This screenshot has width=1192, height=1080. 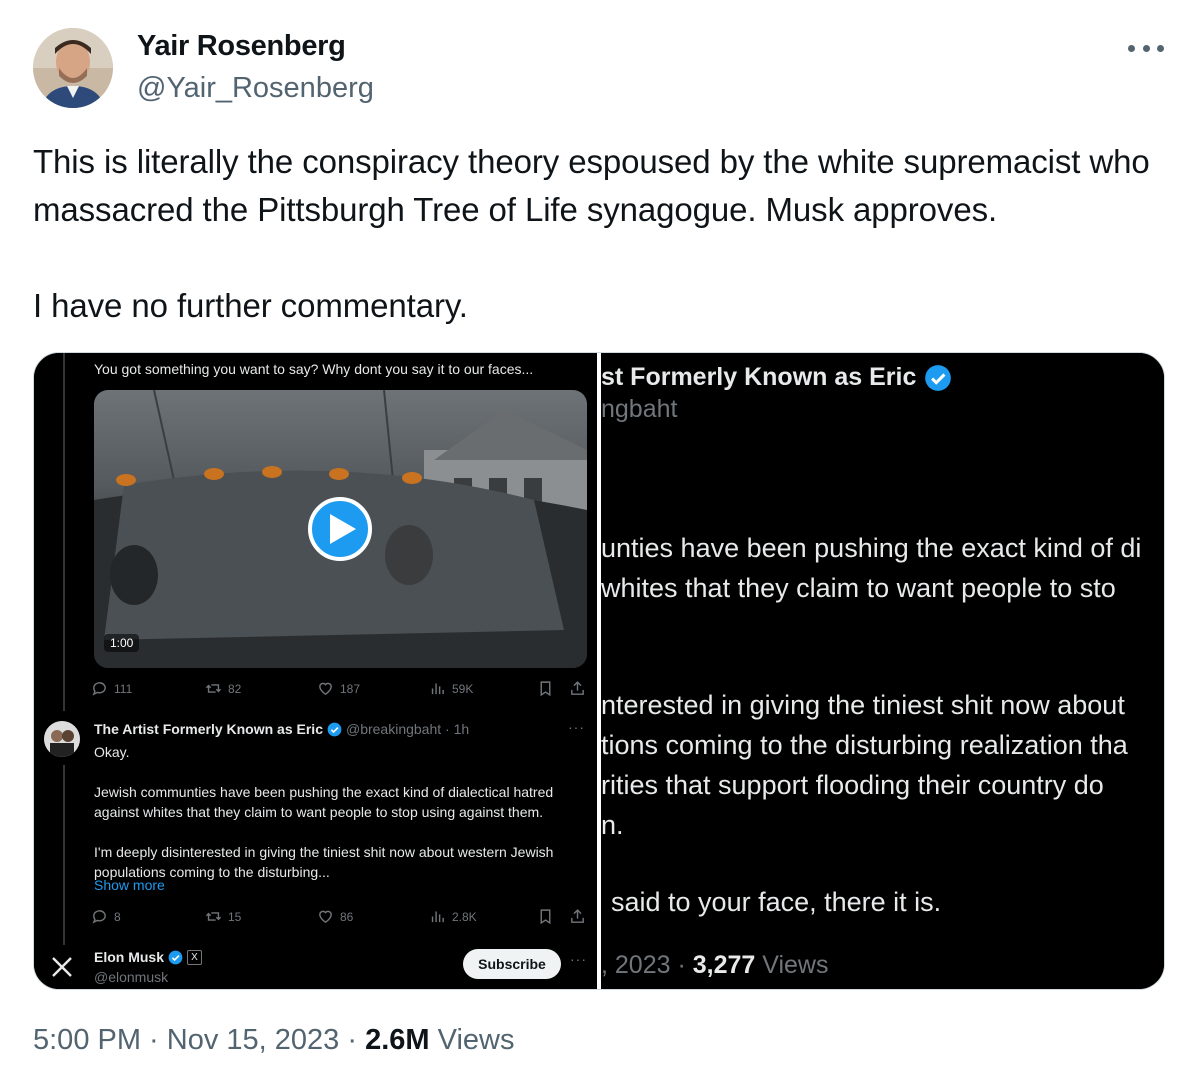 What do you see at coordinates (451, 688) in the screenshot?
I see `views-button: 59K` at bounding box center [451, 688].